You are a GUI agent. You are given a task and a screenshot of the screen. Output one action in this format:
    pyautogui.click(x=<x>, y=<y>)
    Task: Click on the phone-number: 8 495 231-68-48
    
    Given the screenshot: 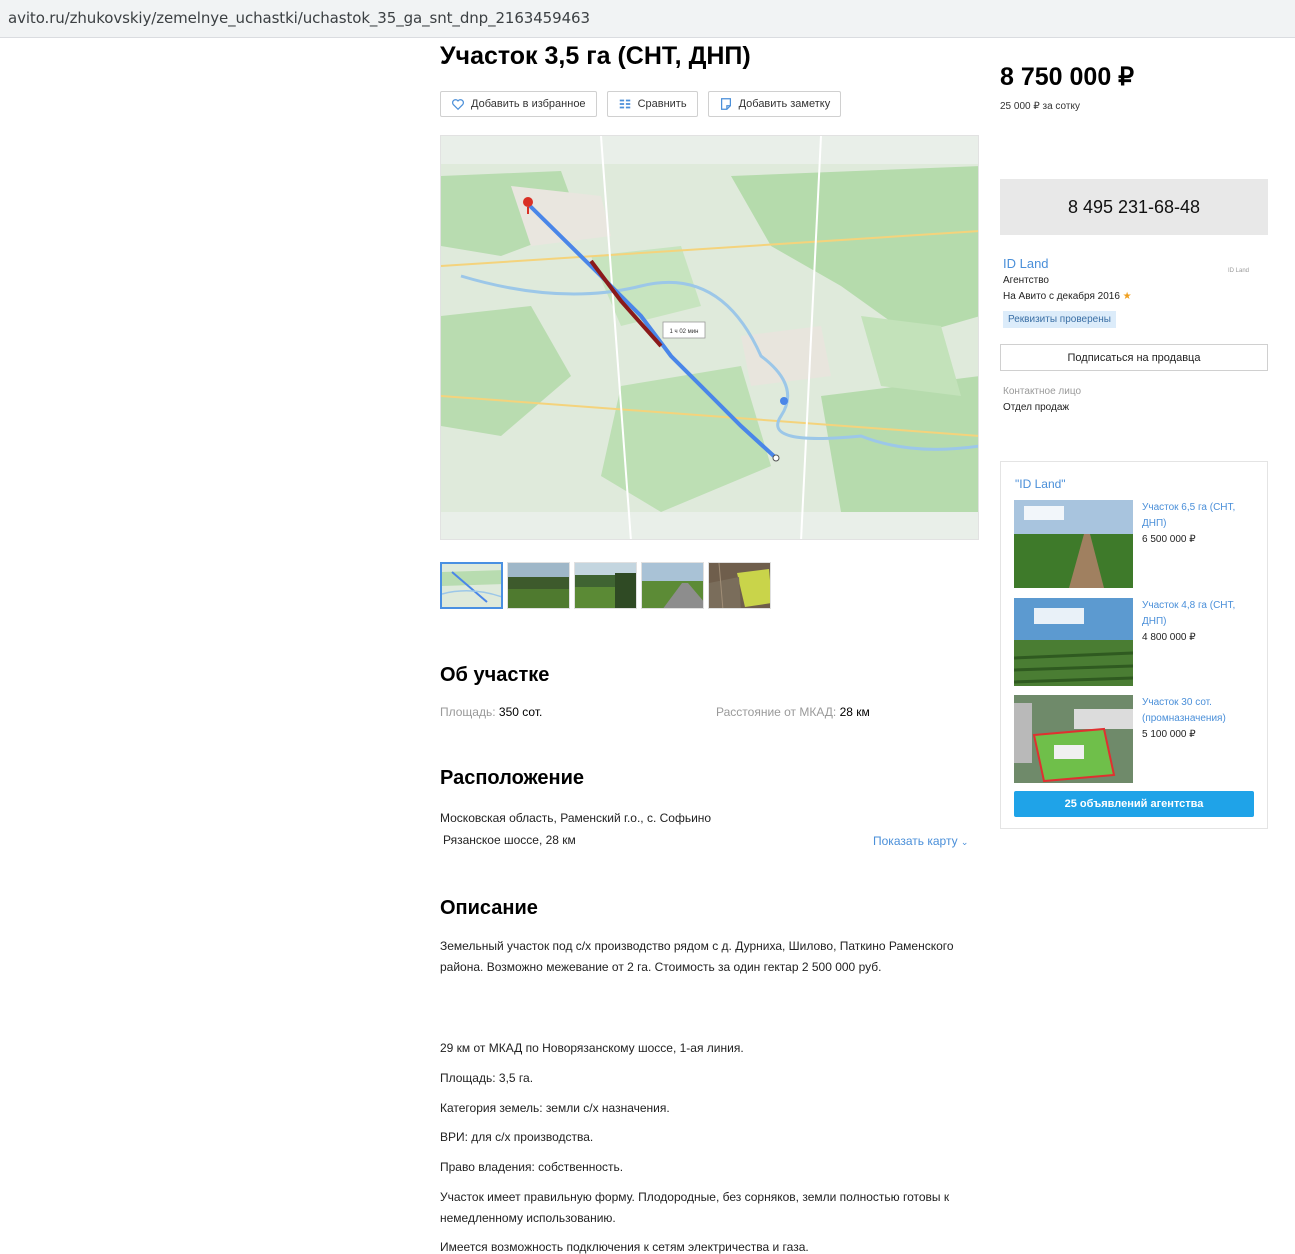 What is the action you would take?
    pyautogui.click(x=1134, y=206)
    